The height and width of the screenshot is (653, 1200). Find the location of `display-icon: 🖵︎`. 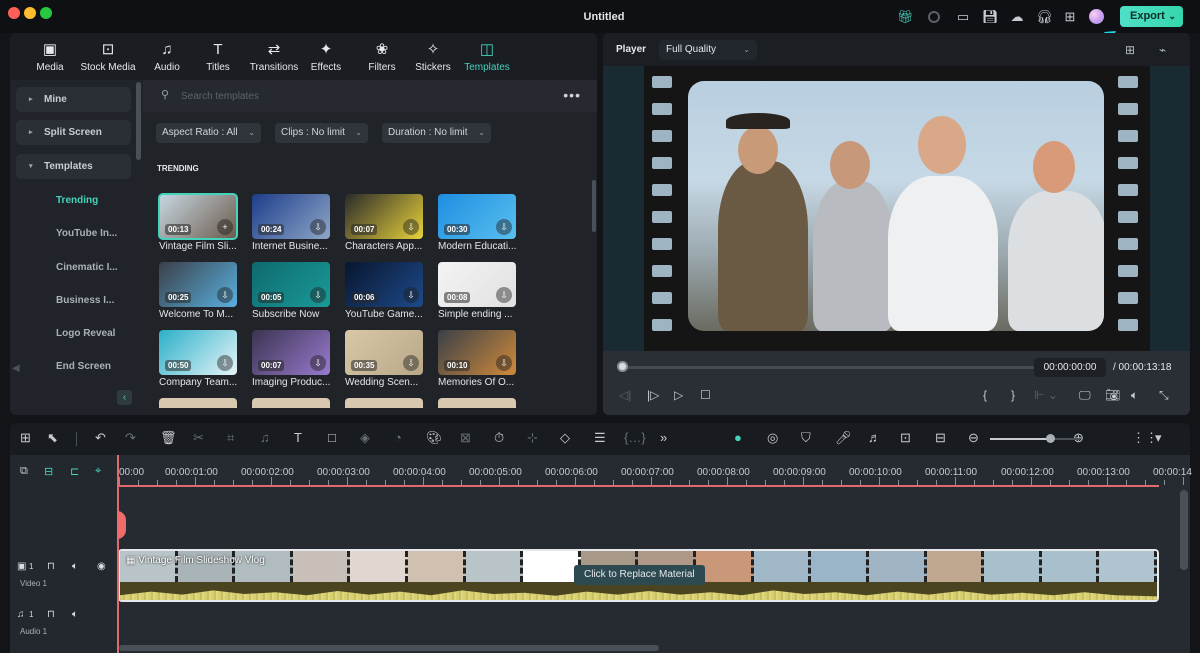

display-icon: 🖵︎ is located at coordinates (1085, 395).